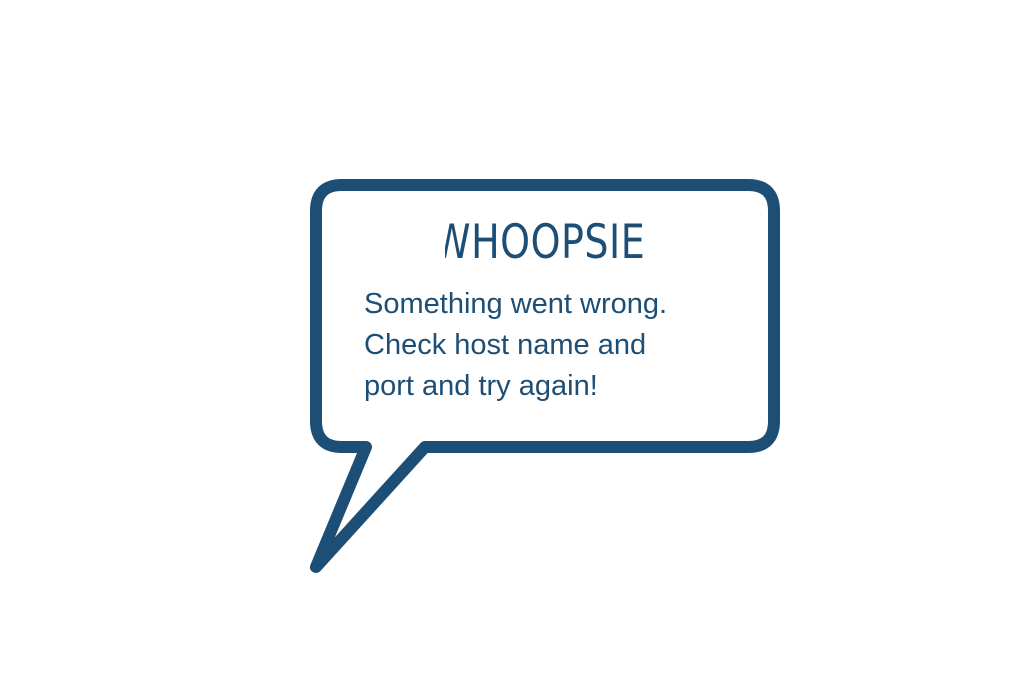 The width and height of the screenshot is (1033, 695). Describe the element at coordinates (516, 304) in the screenshot. I see `error-message-line: Something went wrong.` at that location.